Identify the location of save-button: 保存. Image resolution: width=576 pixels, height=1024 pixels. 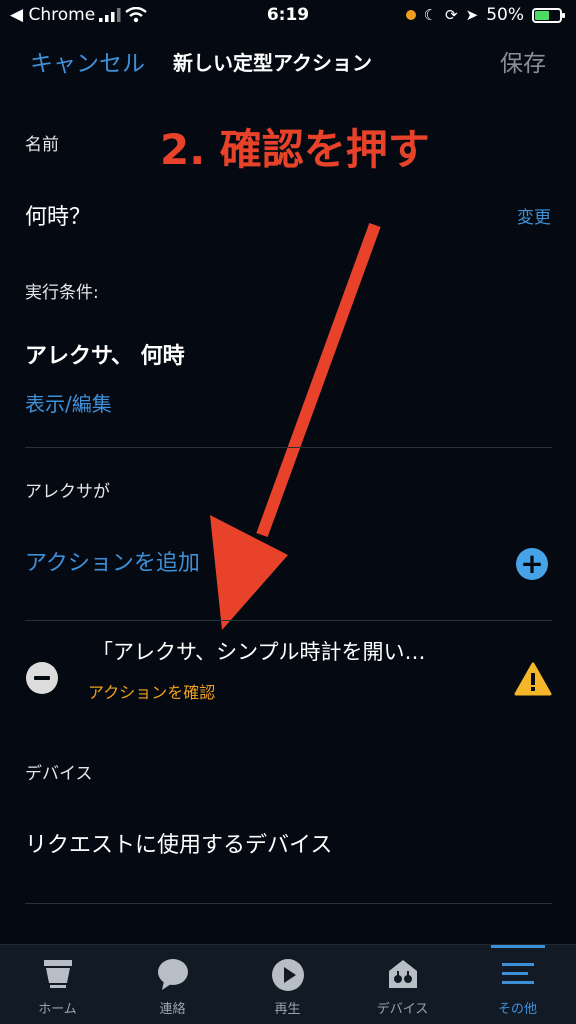
(523, 61).